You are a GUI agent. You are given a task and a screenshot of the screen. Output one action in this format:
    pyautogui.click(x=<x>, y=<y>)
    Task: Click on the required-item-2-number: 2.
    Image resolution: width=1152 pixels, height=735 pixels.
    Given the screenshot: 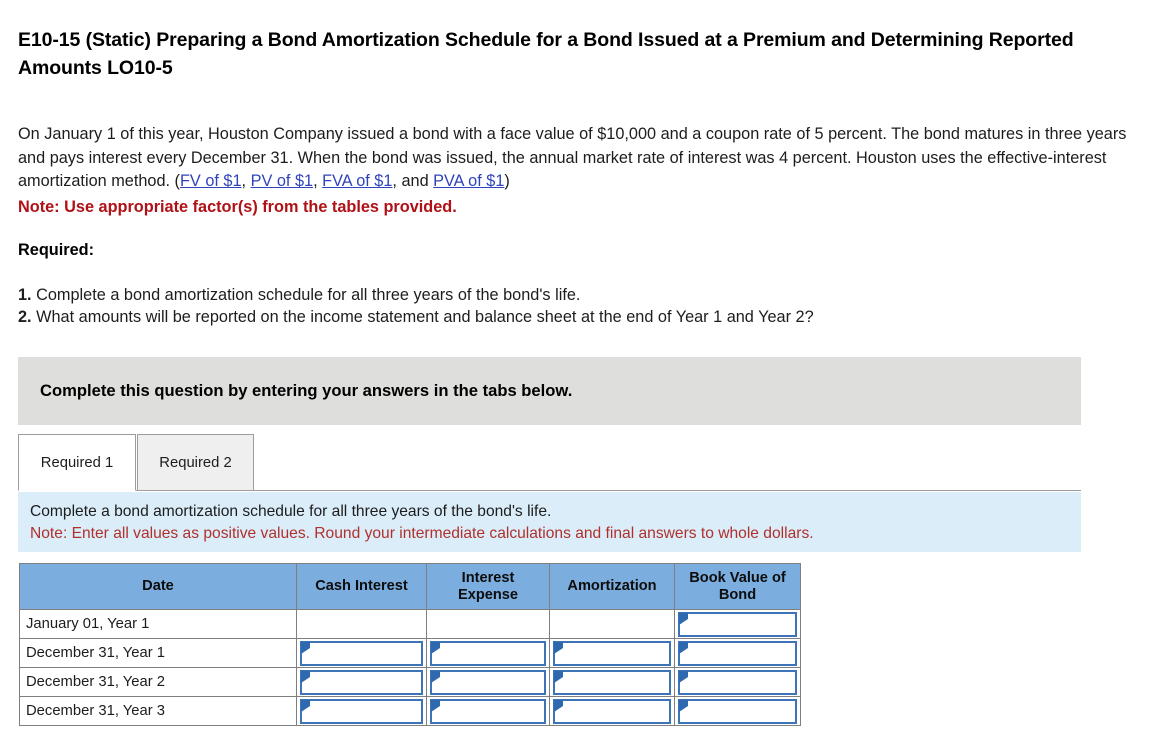 What is the action you would take?
    pyautogui.click(x=25, y=316)
    